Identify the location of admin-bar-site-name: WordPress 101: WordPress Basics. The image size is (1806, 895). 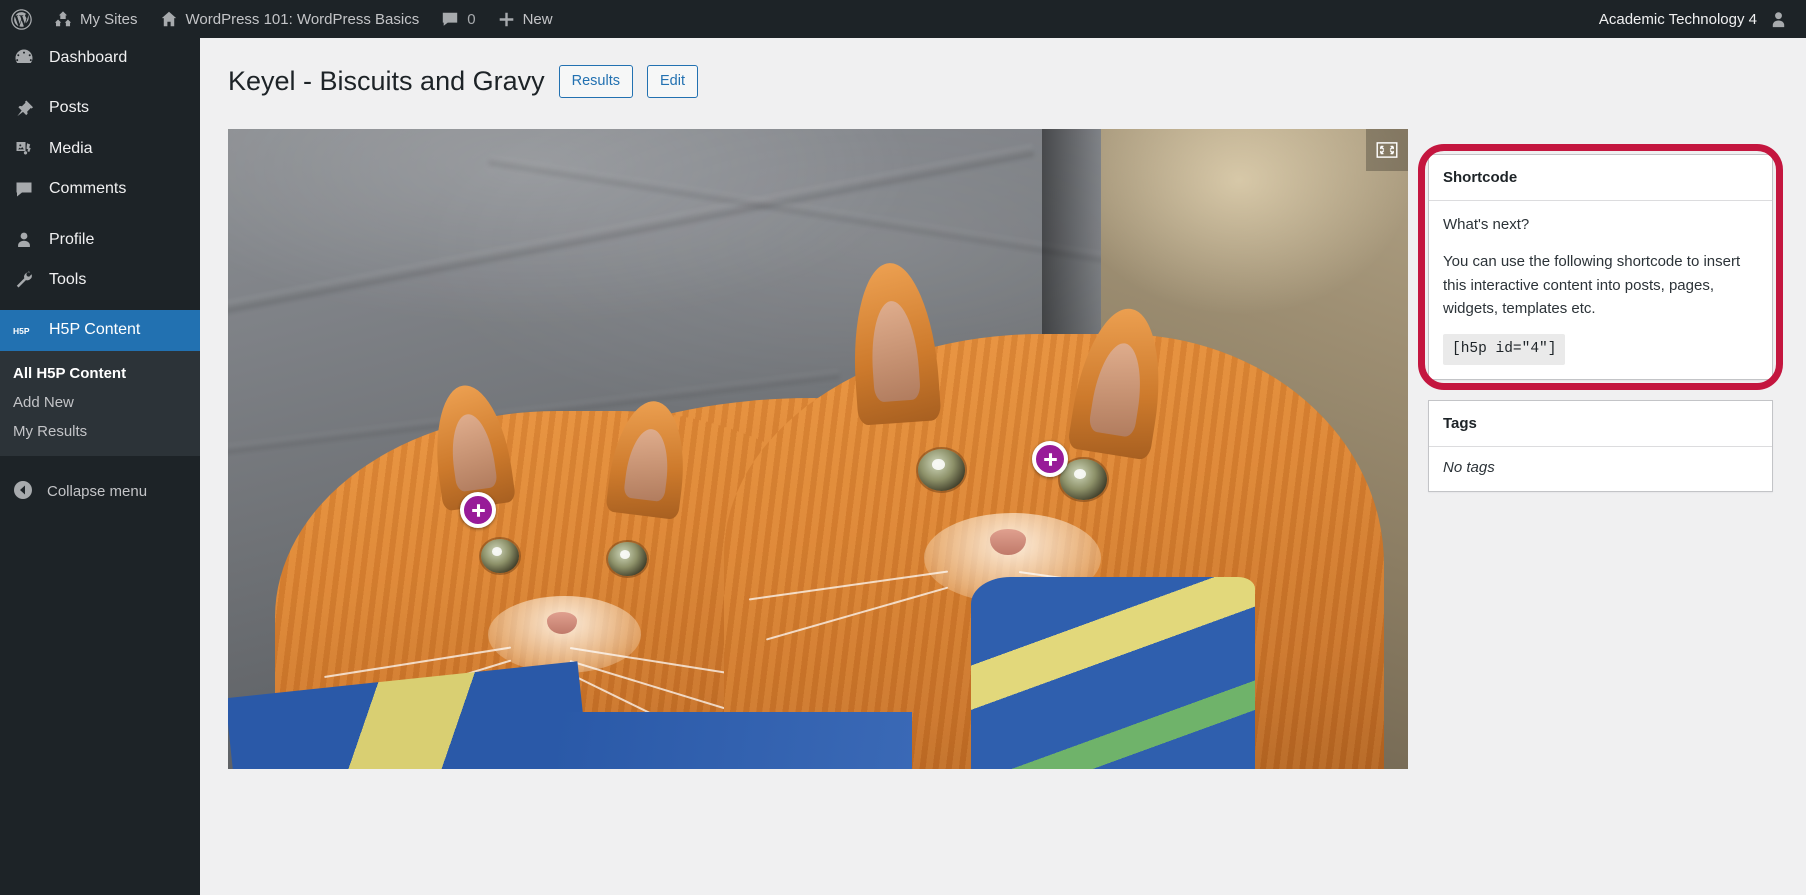
(290, 19).